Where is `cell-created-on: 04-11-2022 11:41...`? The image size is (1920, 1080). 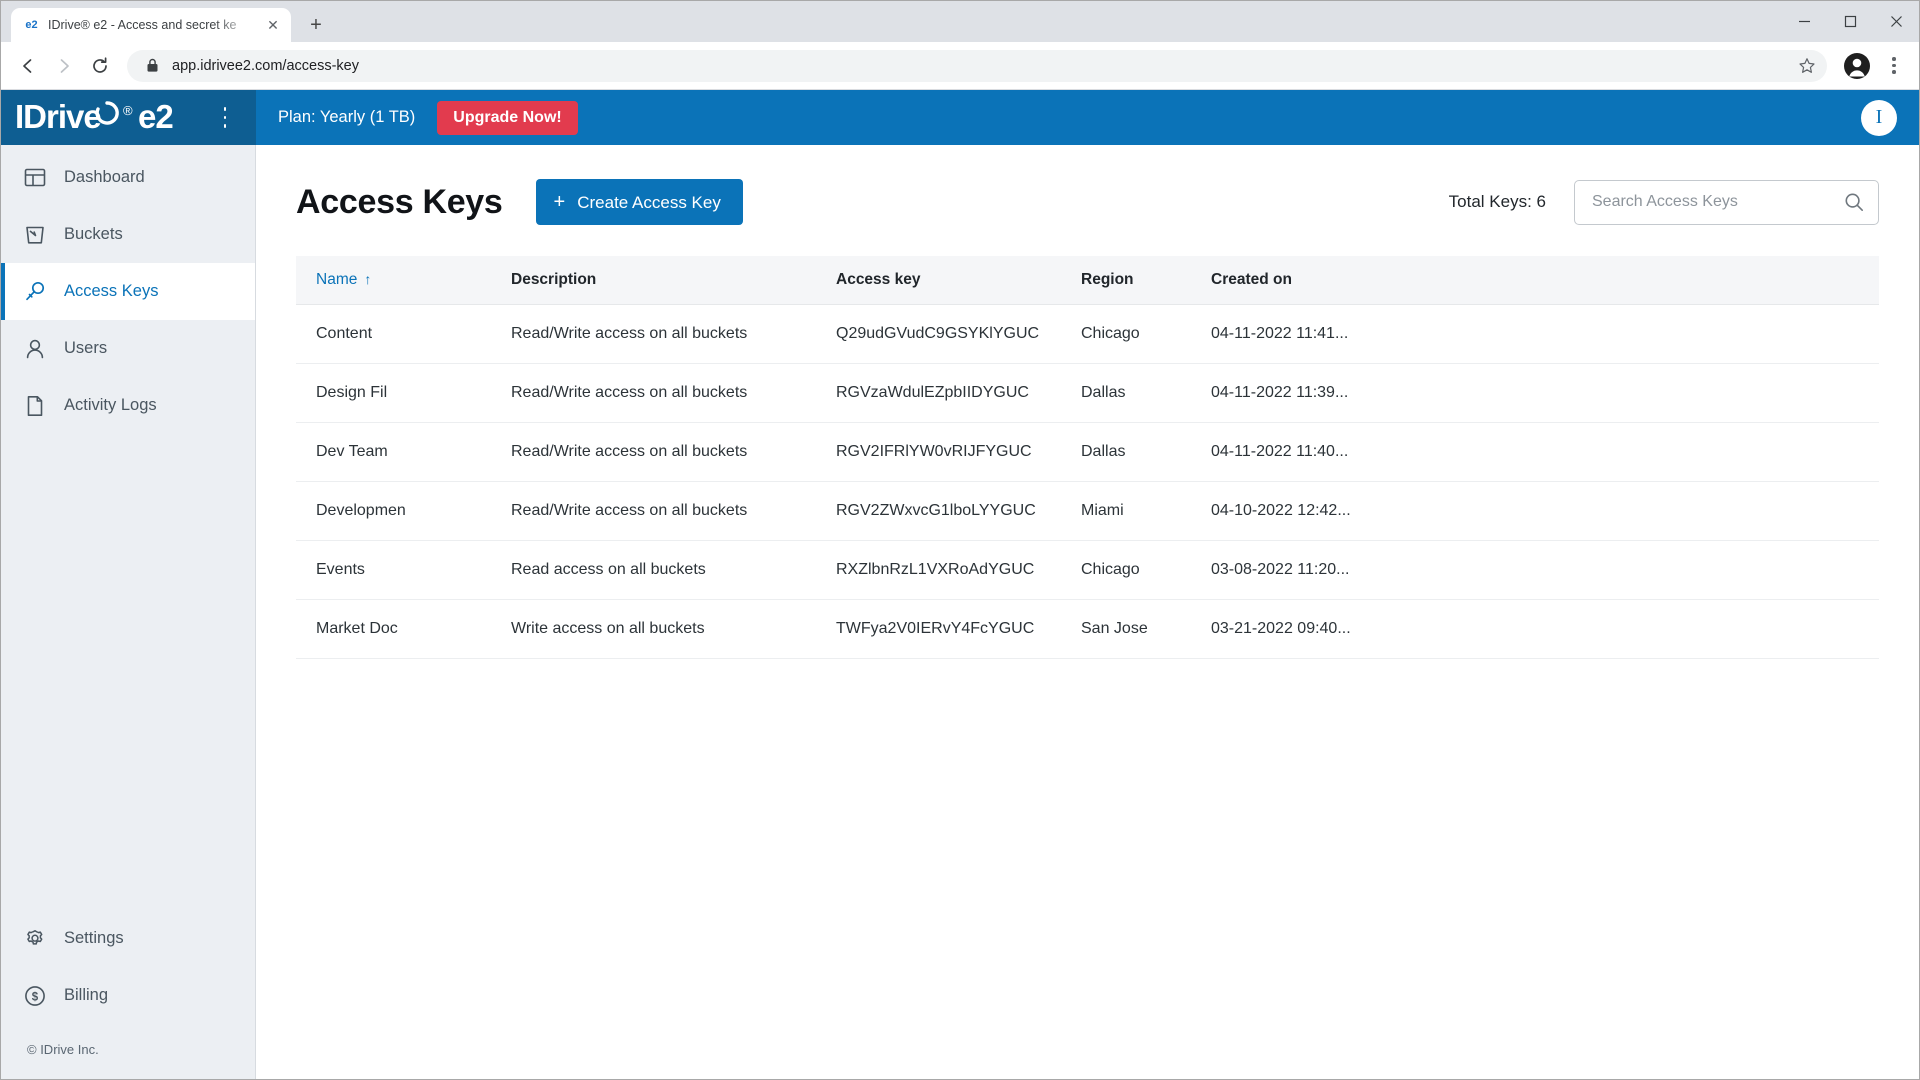 cell-created-on: 04-11-2022 11:41... is located at coordinates (1545, 334).